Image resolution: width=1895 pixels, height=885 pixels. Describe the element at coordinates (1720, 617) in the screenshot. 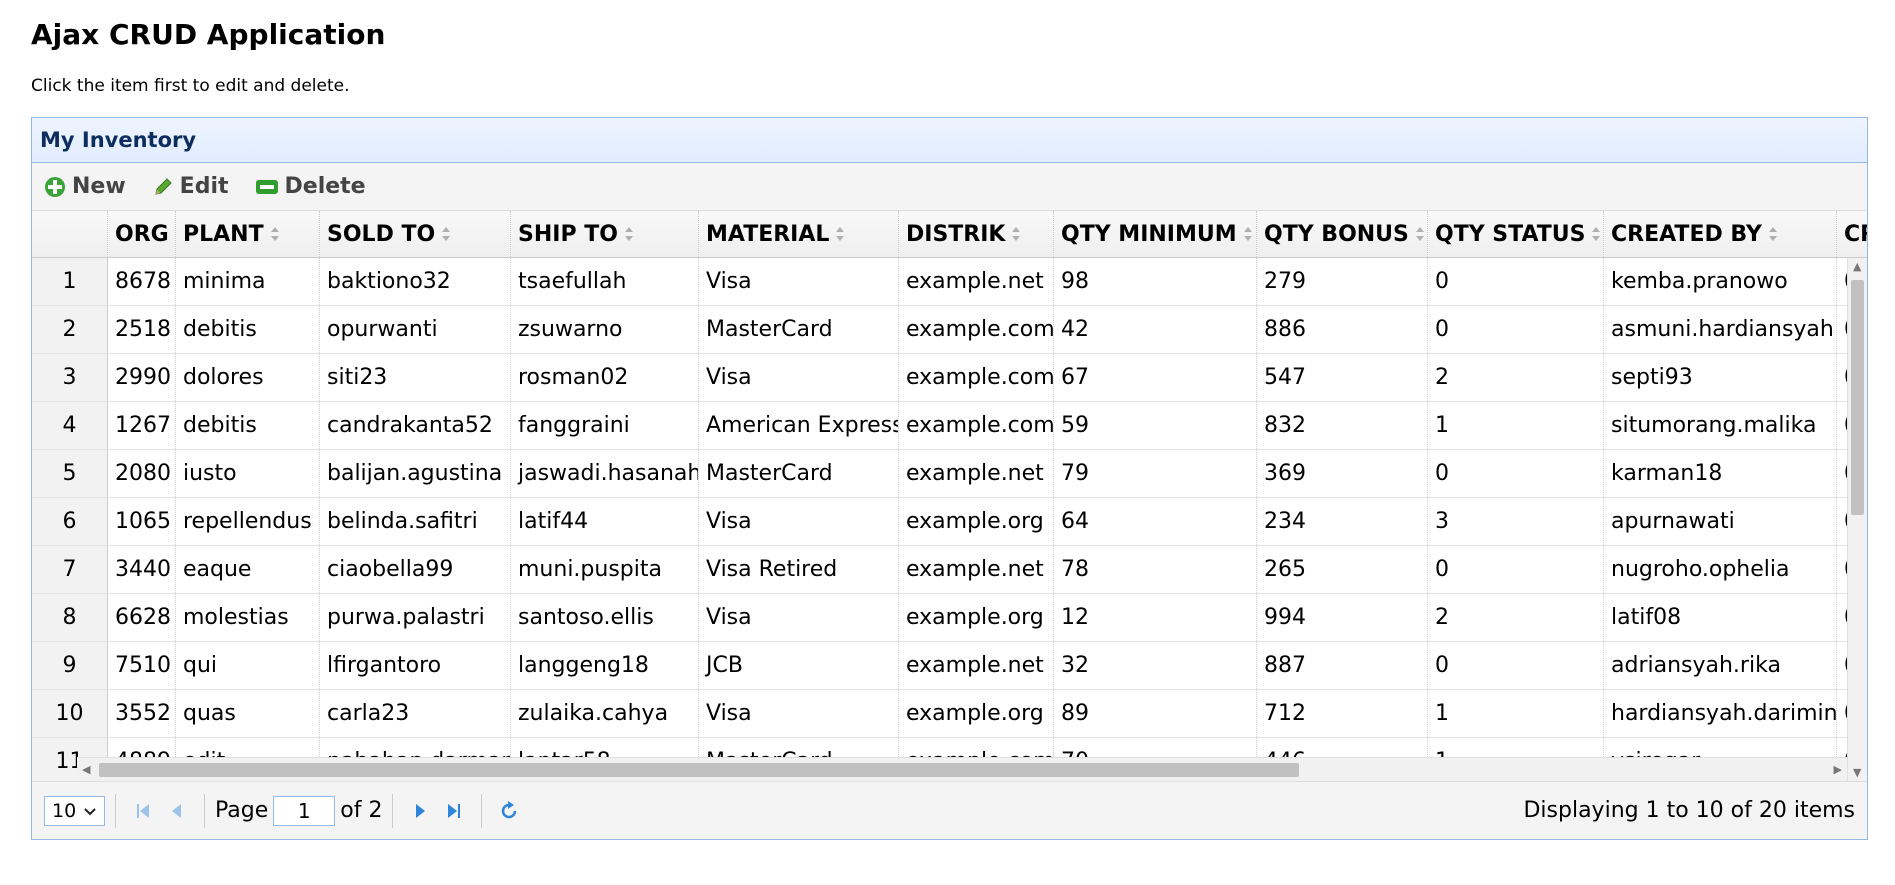

I see `table-cell: latif08` at that location.